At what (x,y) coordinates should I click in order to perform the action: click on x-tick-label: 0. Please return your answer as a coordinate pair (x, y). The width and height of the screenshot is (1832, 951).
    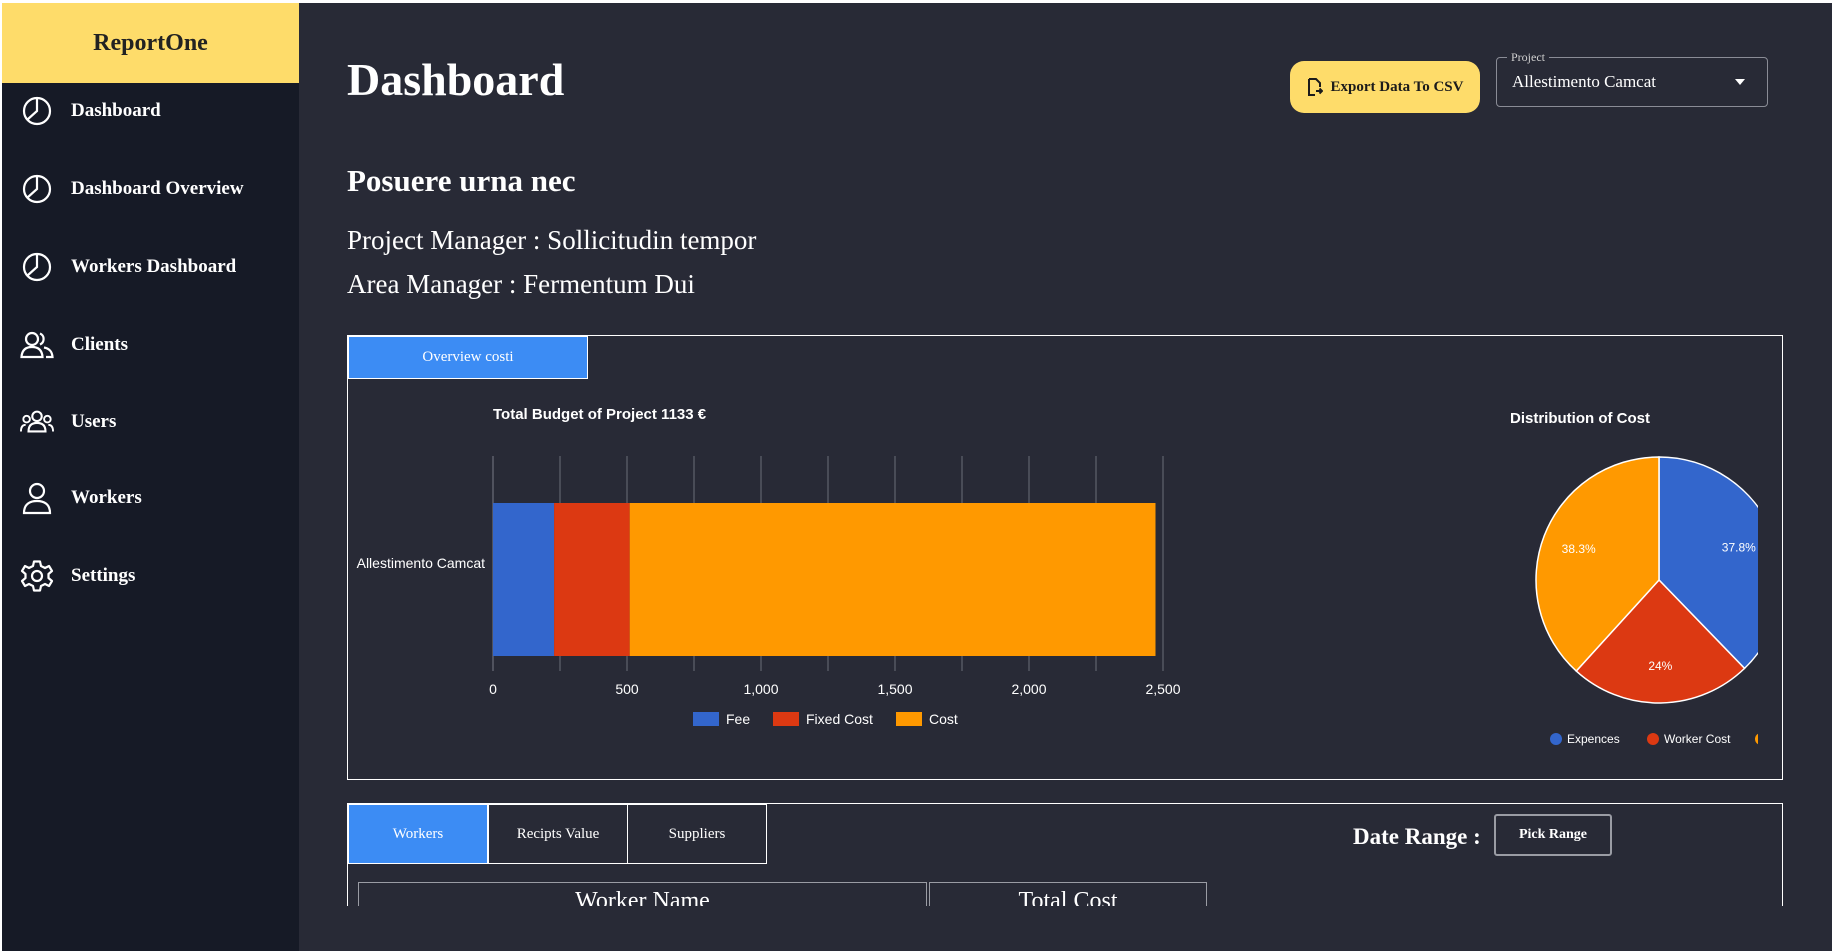
    Looking at the image, I should click on (493, 689).